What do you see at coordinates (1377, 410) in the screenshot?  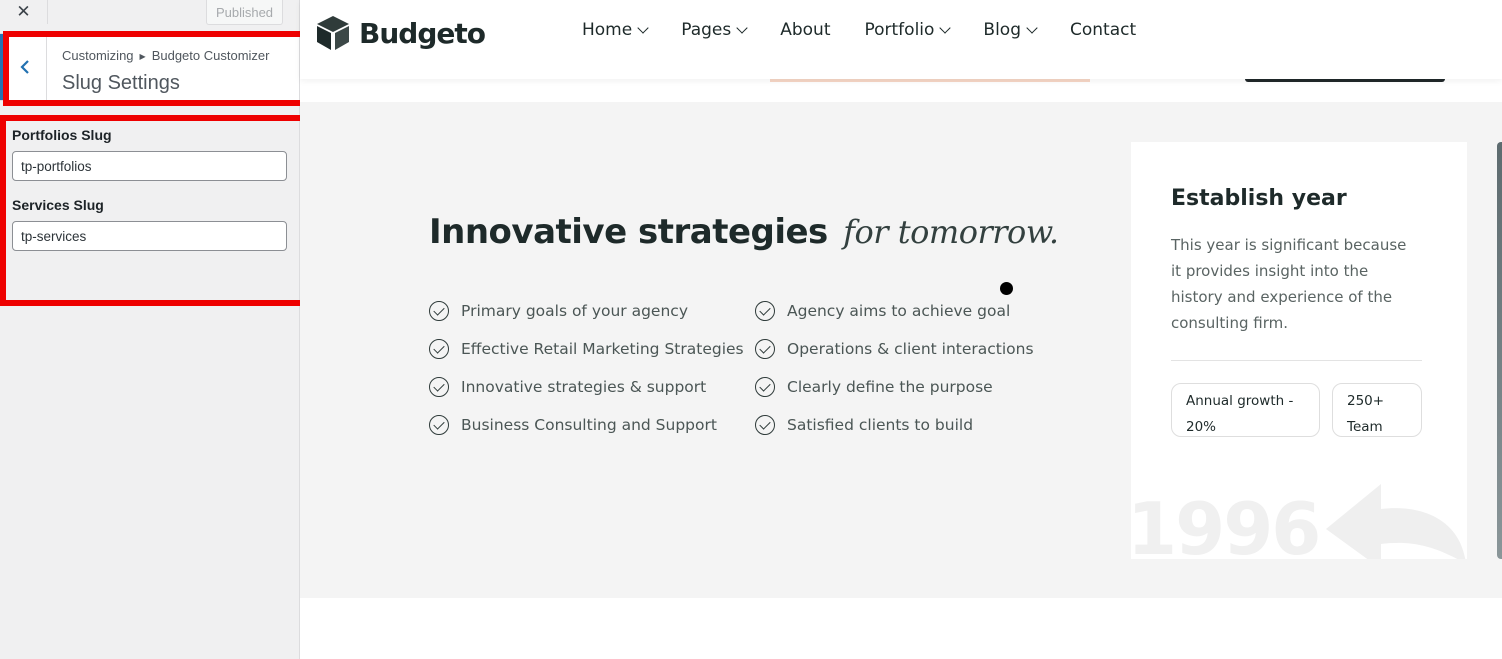 I see `stat-pill-team: 250+ Team` at bounding box center [1377, 410].